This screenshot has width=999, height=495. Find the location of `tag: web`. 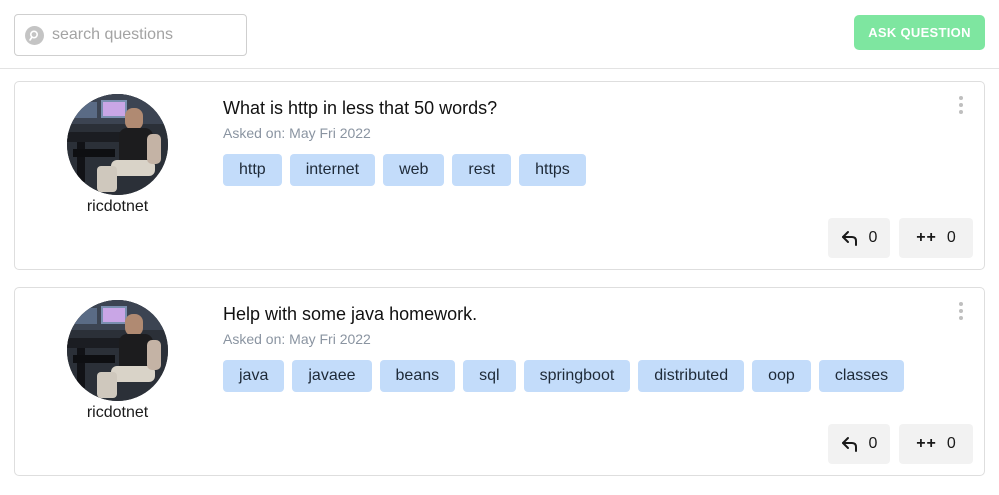

tag: web is located at coordinates (414, 170).